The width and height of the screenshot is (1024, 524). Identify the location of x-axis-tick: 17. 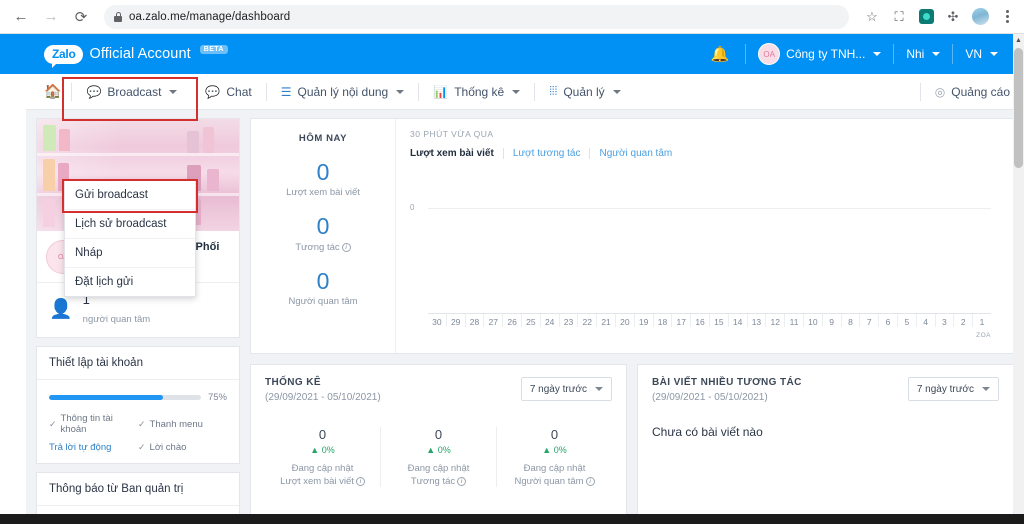
(680, 320).